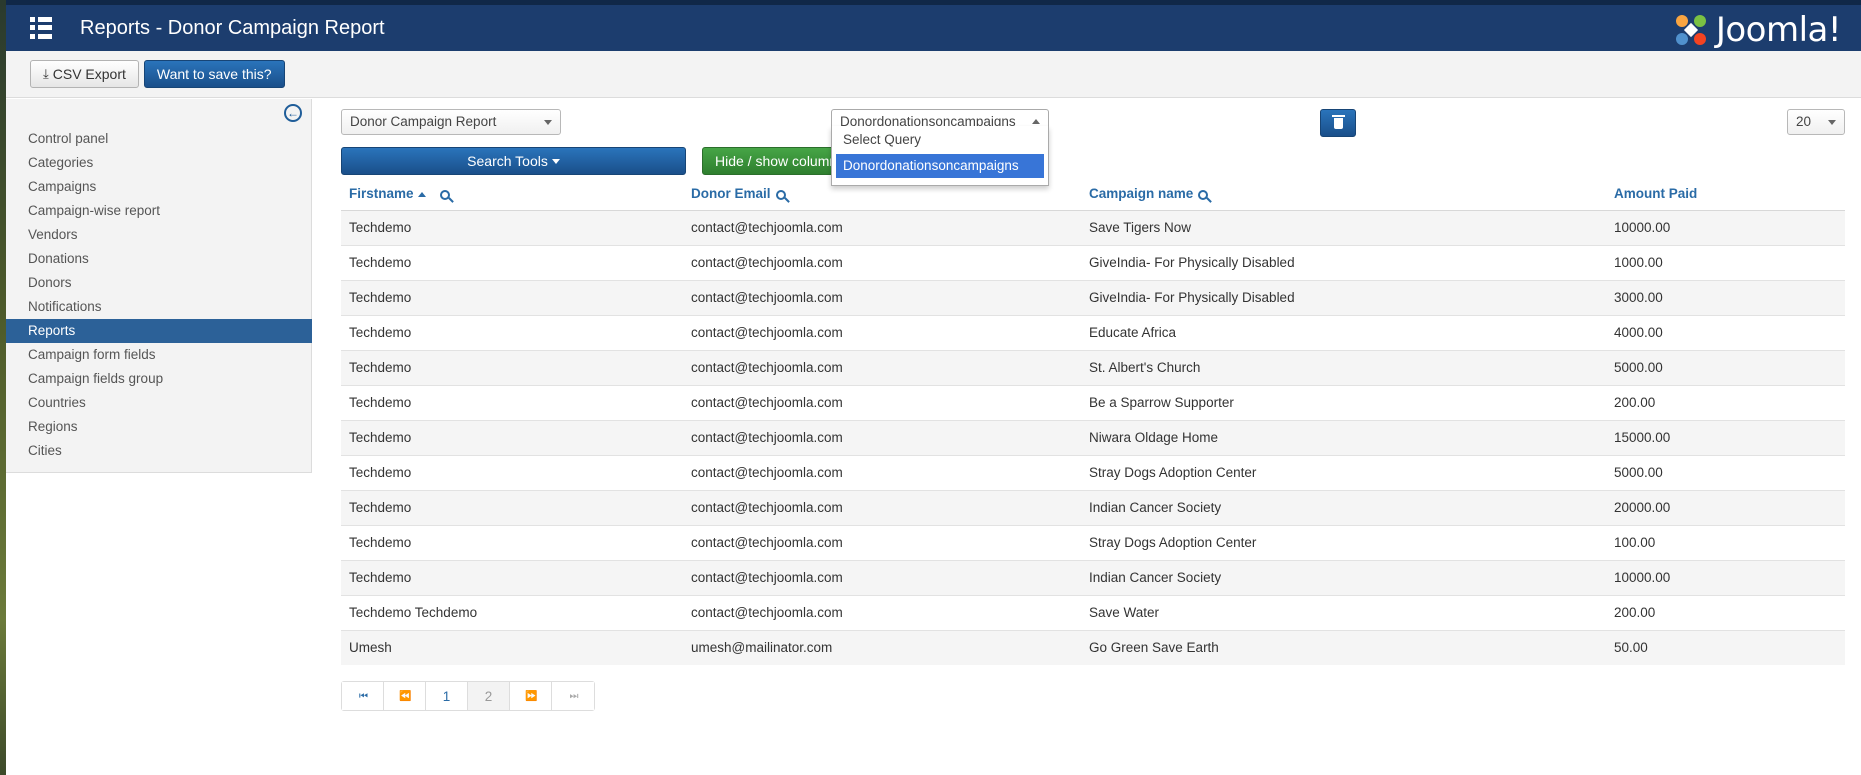  Describe the element at coordinates (512, 194) in the screenshot. I see `column-header-firstname: Firstname` at that location.